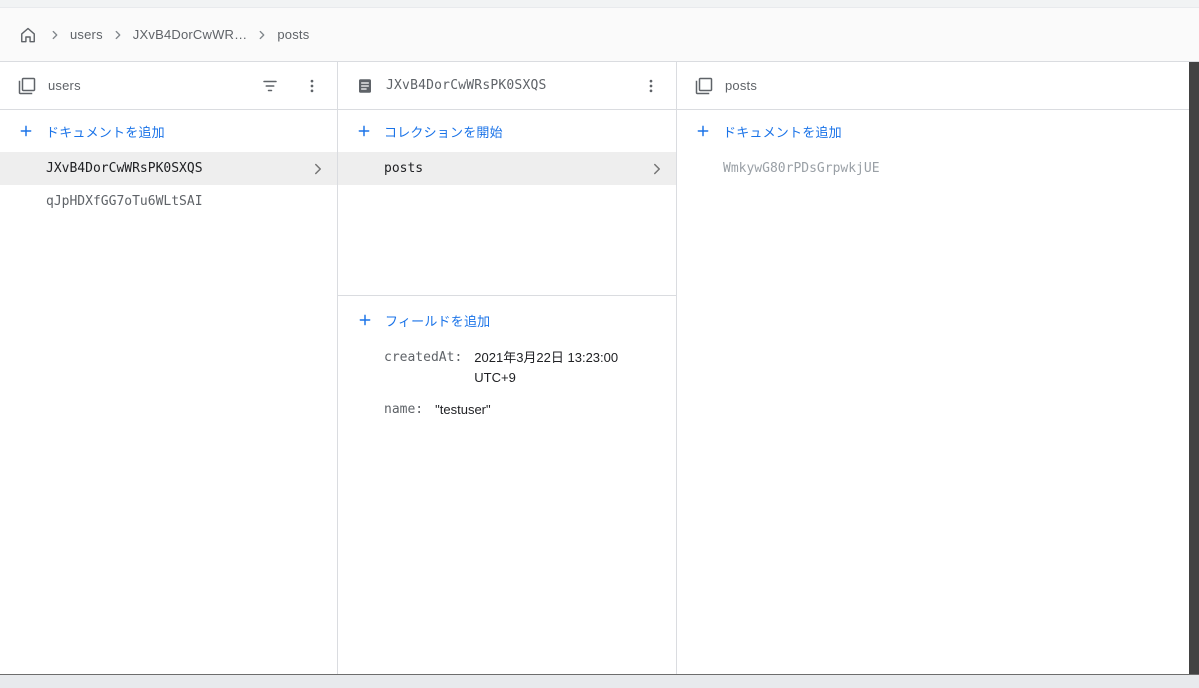  I want to click on document-icon, so click(365, 86).